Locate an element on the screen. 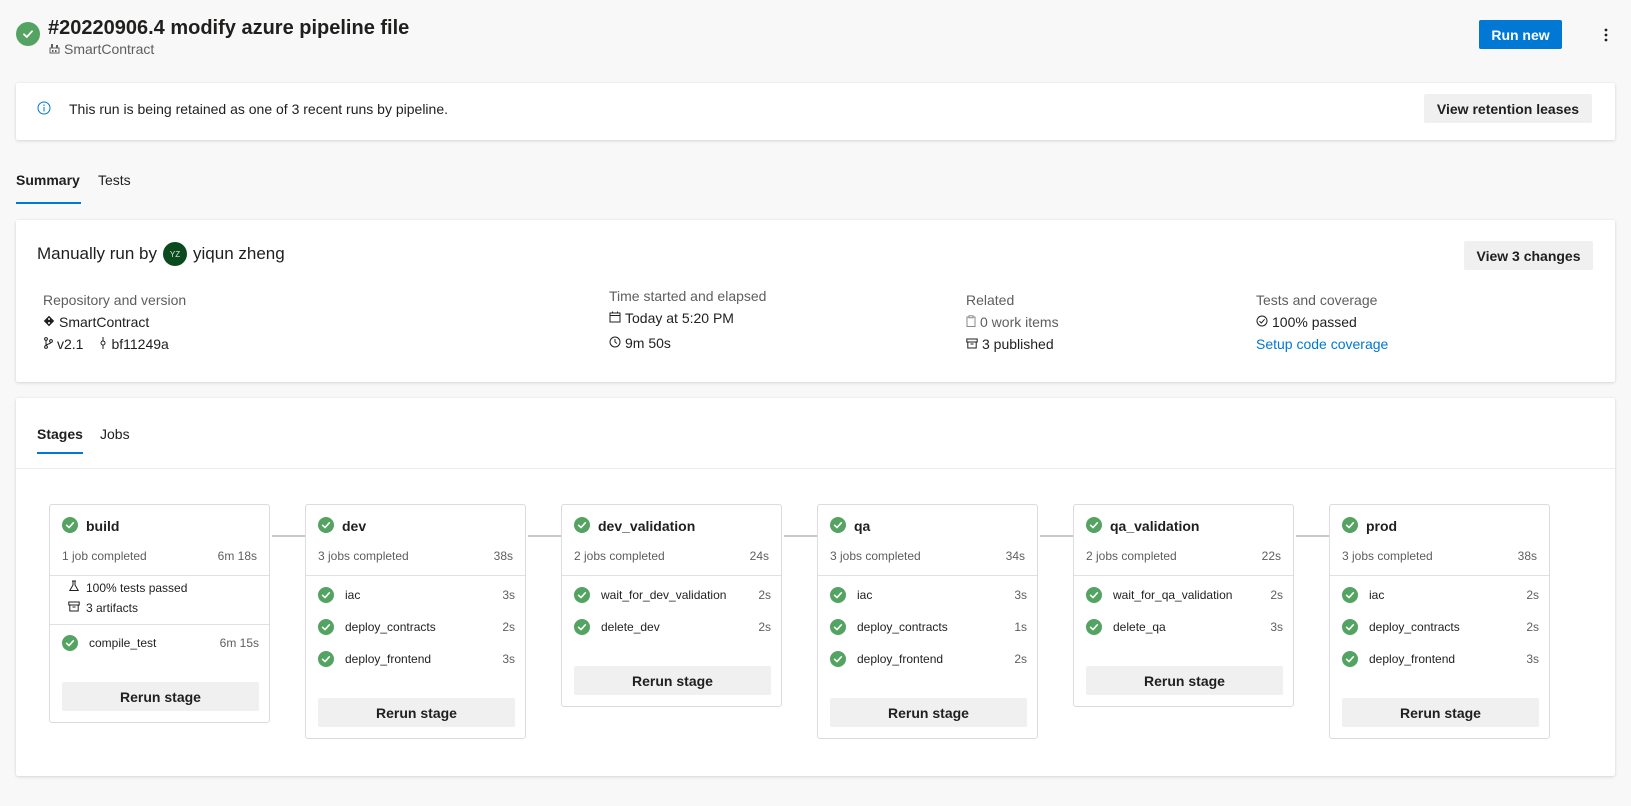 This screenshot has width=1631, height=806. job-duration: 6m 15s is located at coordinates (239, 643).